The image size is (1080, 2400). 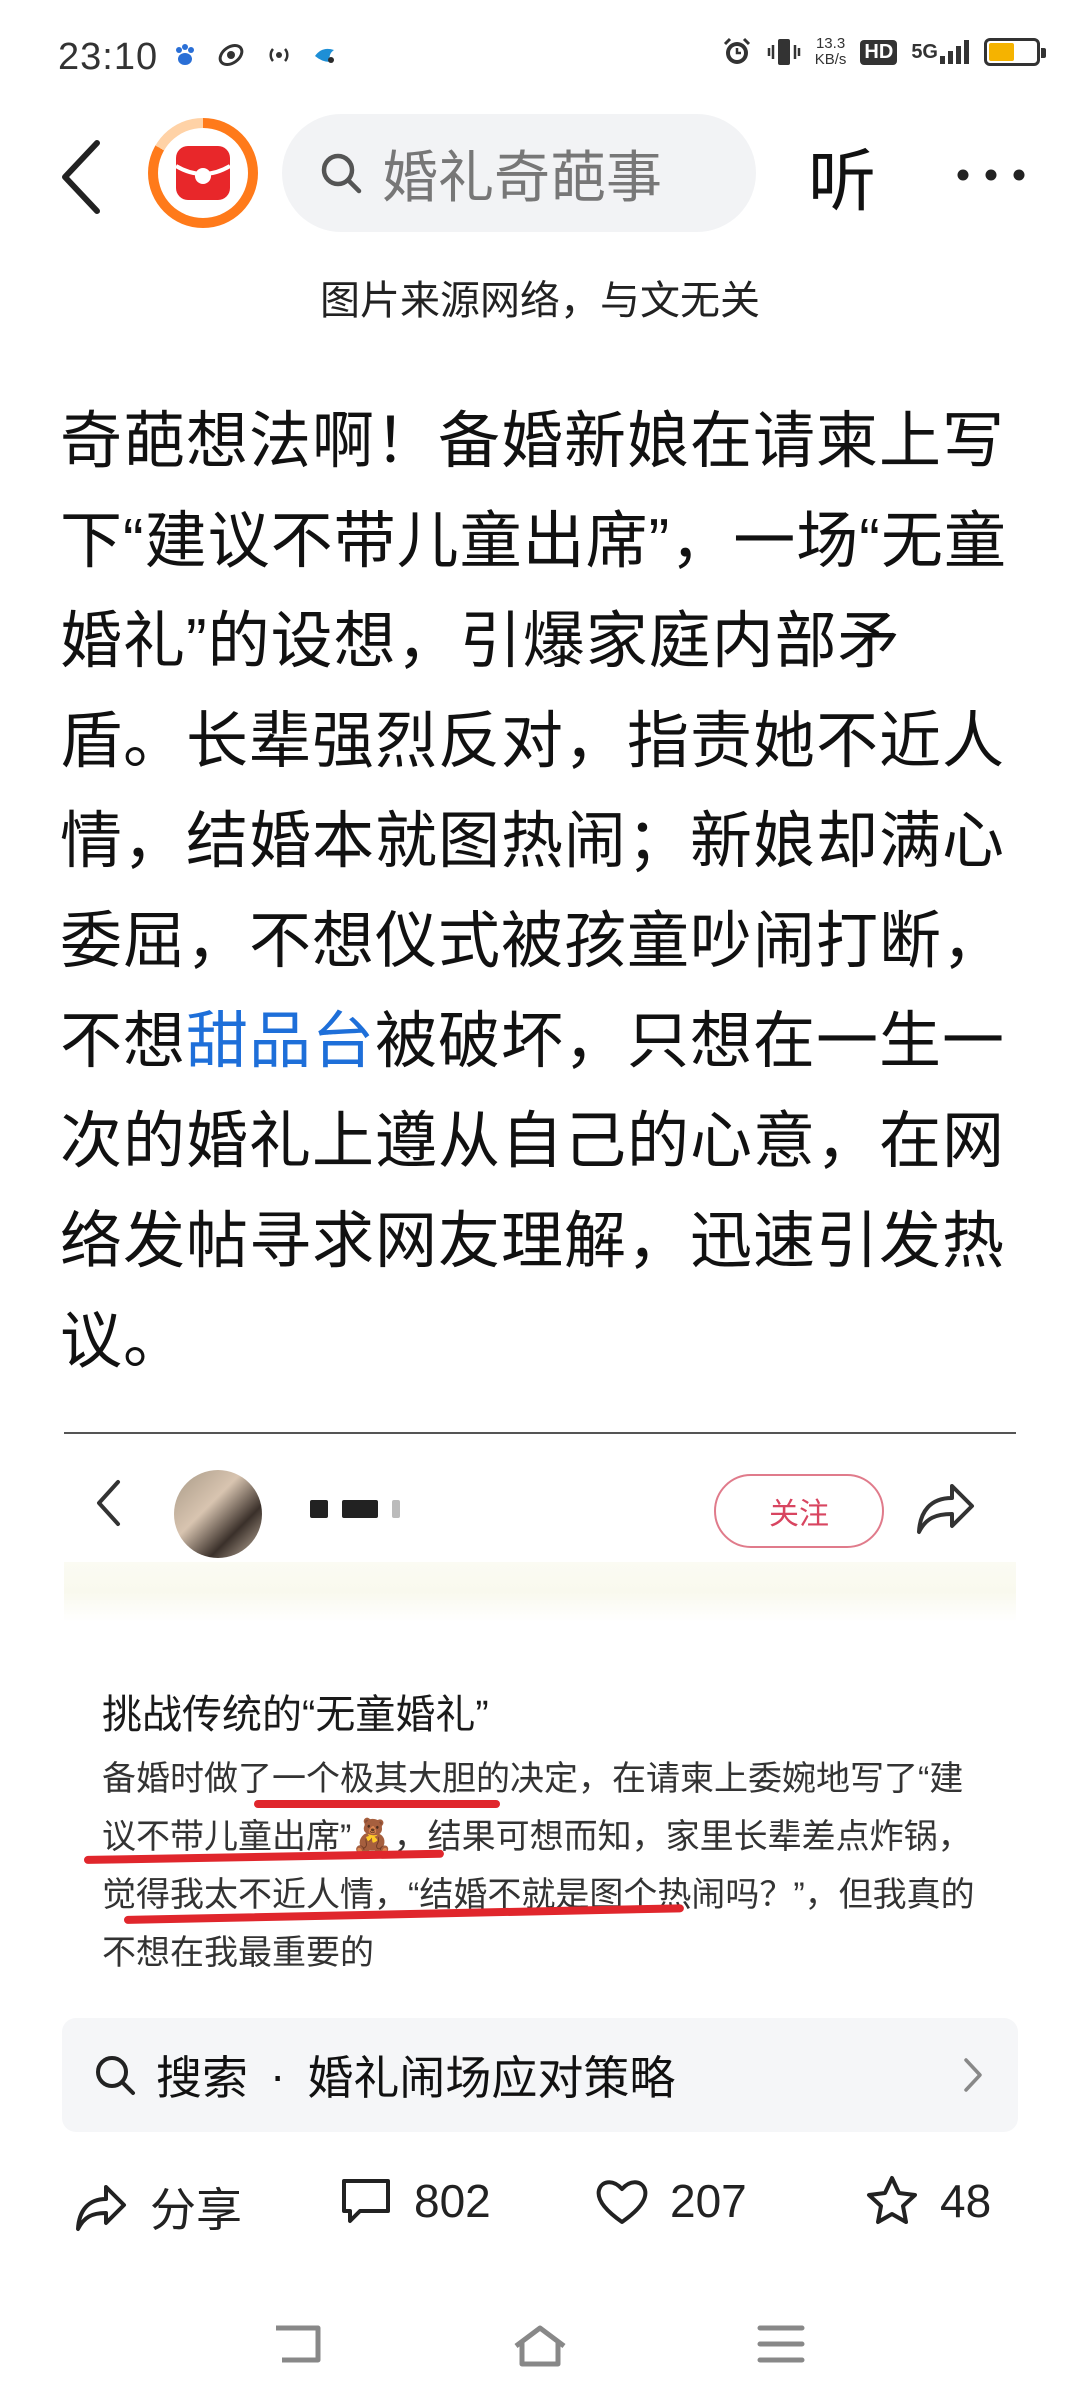 What do you see at coordinates (540, 55) in the screenshot?
I see `status-bar: 23:10 13.3 KB/s HD 5G` at bounding box center [540, 55].